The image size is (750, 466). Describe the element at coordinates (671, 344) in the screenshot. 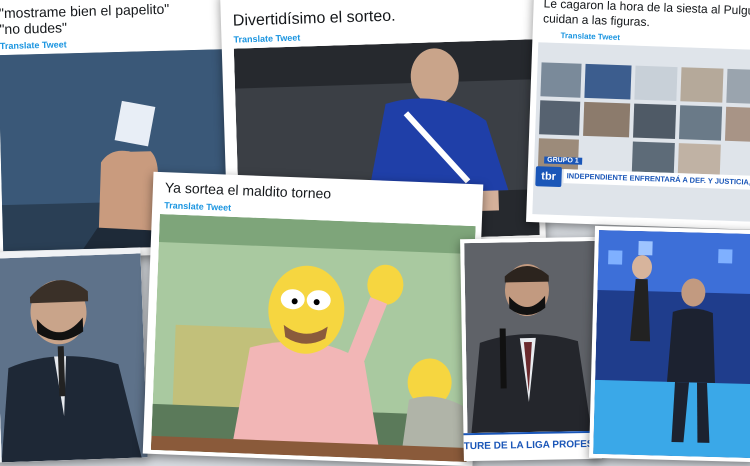

I see `photo-host-on-stage` at that location.